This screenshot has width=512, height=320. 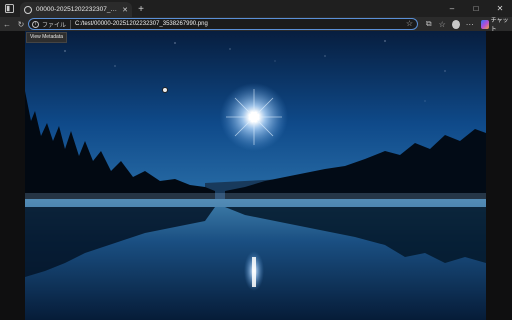 What do you see at coordinates (125, 10) in the screenshot?
I see `tab-close-icon: ✕` at bounding box center [125, 10].